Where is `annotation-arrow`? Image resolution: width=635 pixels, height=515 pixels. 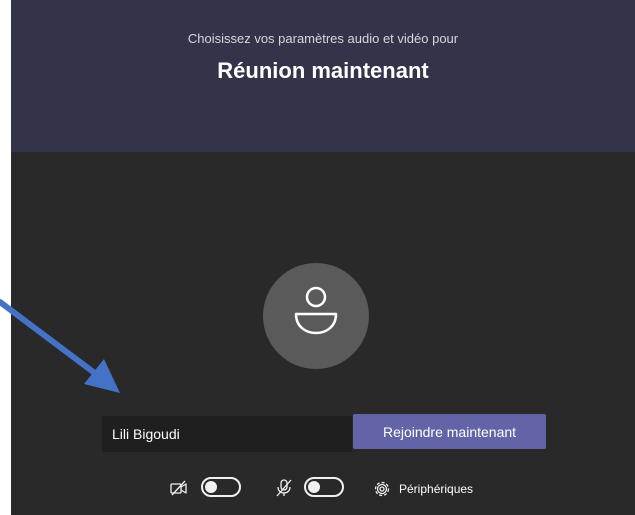
annotation-arrow is located at coordinates (60, 346).